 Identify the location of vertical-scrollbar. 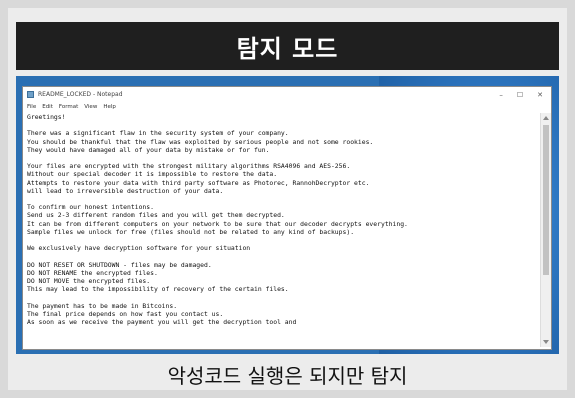
(545, 230).